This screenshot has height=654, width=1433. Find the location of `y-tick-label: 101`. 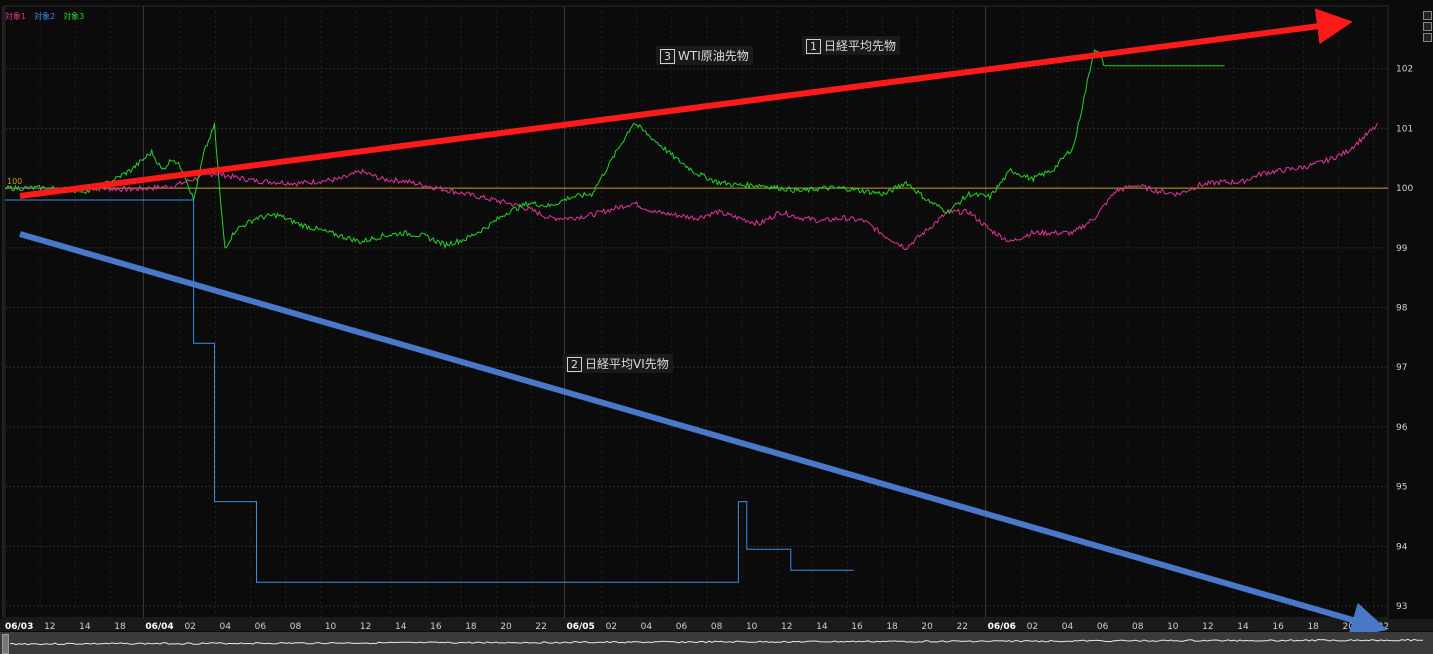

y-tick-label: 101 is located at coordinates (1404, 129).